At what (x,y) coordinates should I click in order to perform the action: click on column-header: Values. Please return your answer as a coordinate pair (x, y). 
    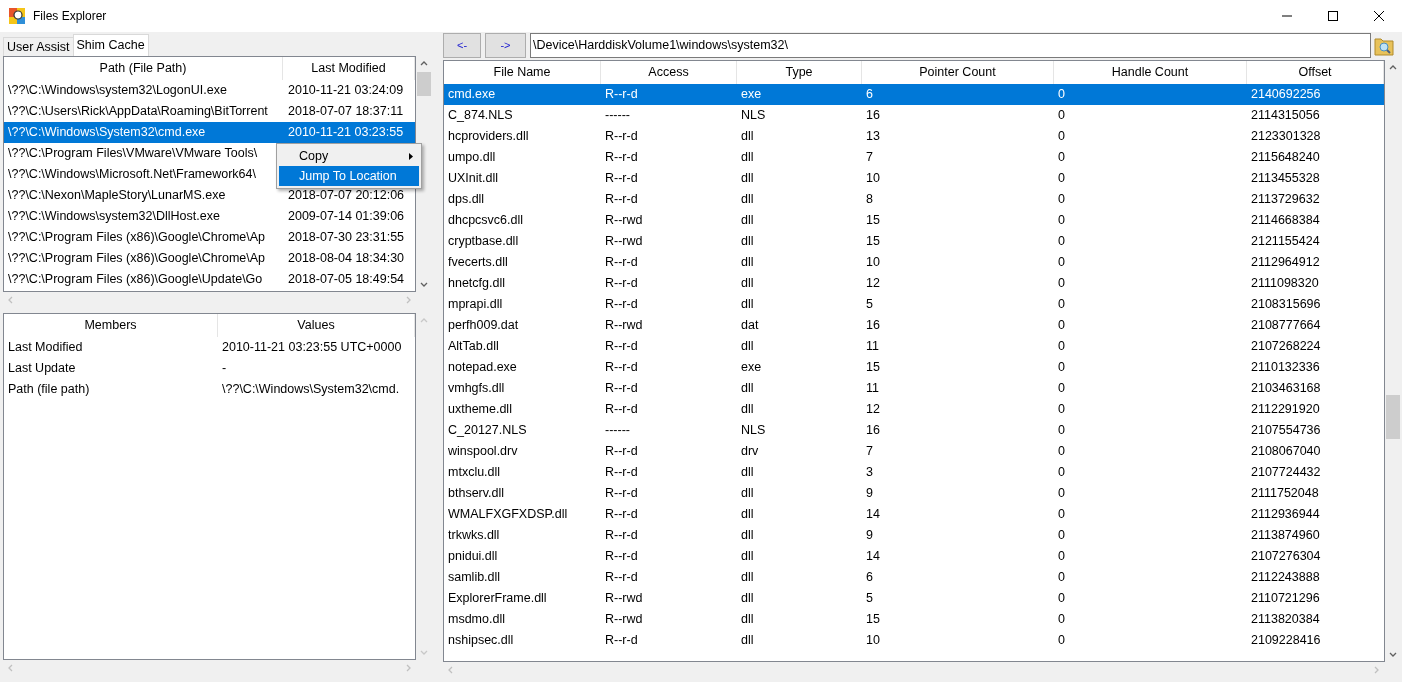
    Looking at the image, I should click on (316, 325).